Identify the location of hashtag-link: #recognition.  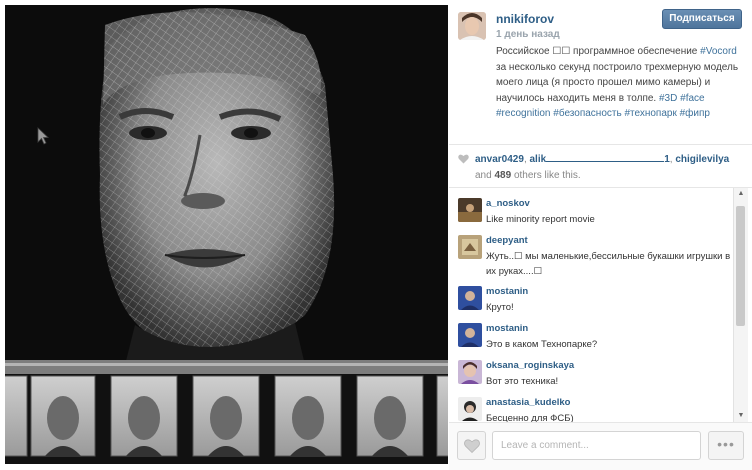
(523, 113).